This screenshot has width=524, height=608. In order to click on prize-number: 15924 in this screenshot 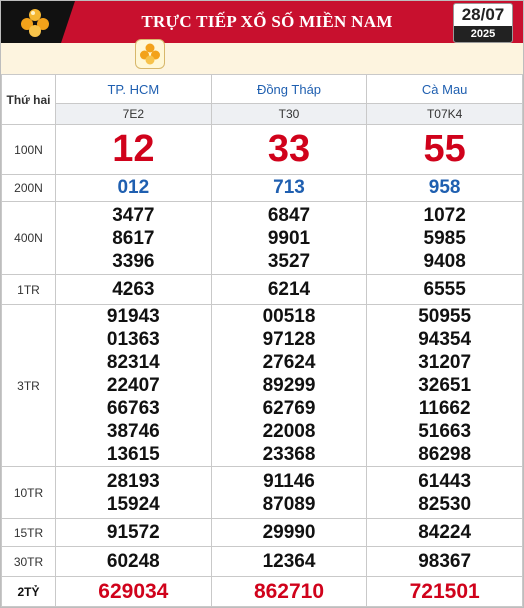, I will do `click(133, 504)`.